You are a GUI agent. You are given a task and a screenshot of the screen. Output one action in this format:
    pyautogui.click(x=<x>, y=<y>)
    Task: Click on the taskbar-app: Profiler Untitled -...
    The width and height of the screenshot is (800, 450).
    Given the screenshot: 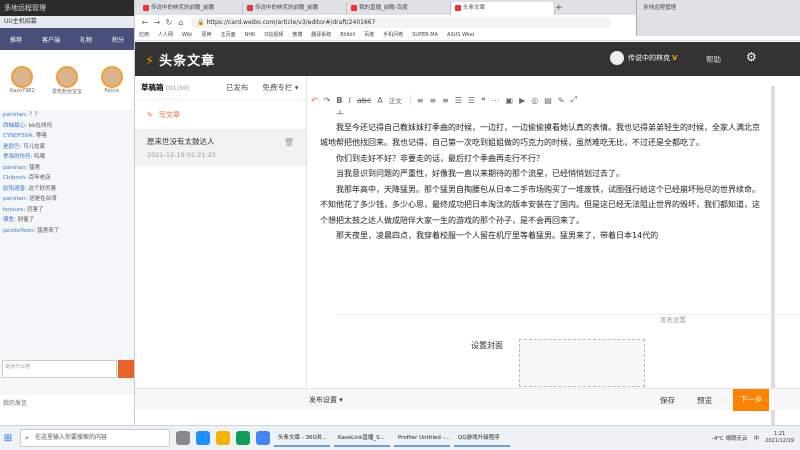 What is the action you would take?
    pyautogui.click(x=422, y=438)
    